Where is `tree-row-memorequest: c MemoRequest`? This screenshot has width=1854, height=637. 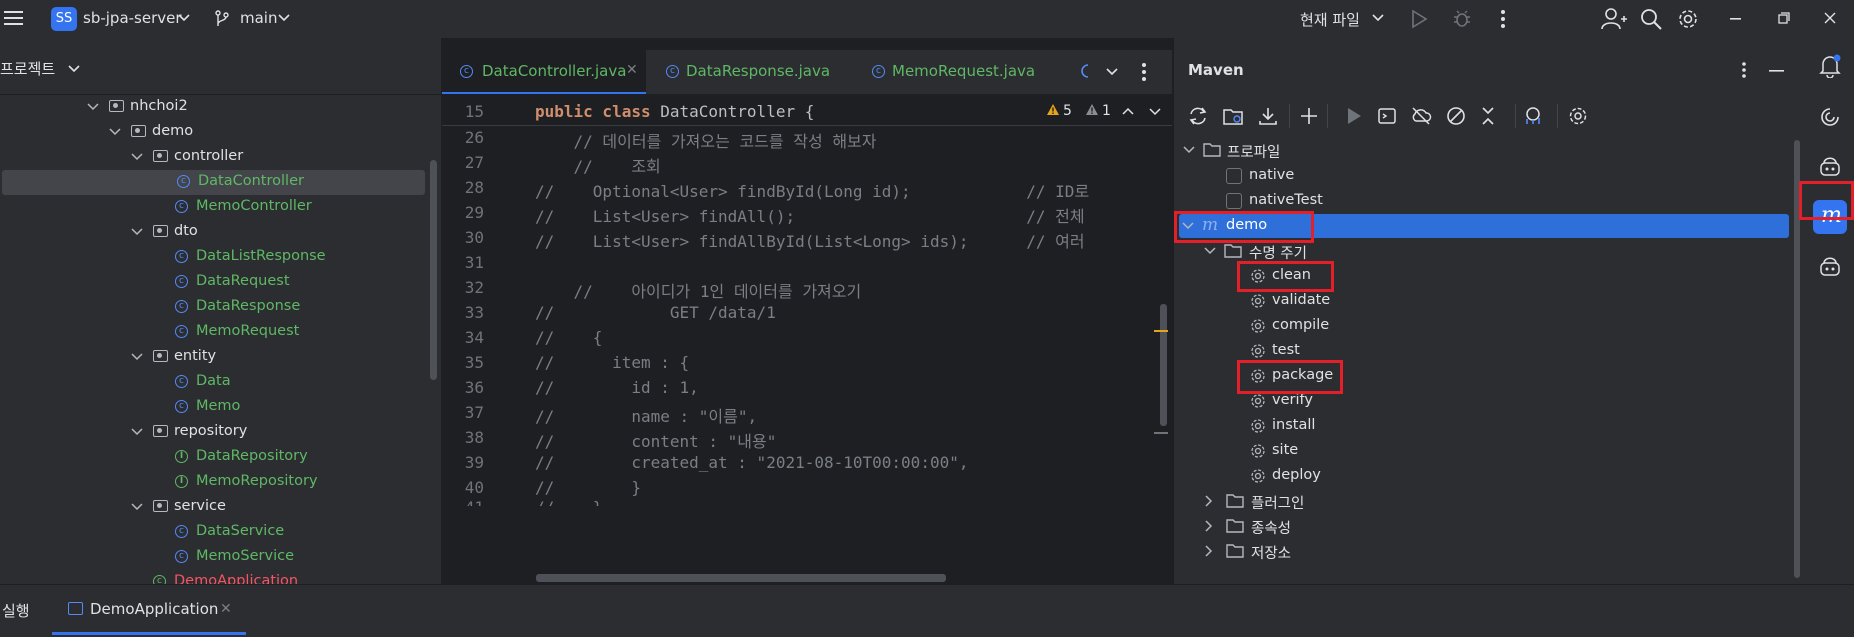
tree-row-memorequest: c MemoRequest is located at coordinates (220, 332).